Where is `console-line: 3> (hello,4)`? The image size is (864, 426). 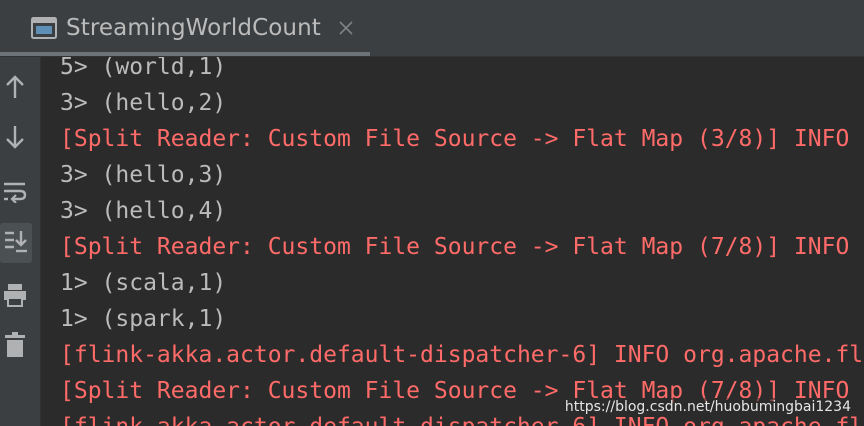 console-line: 3> (hello,4) is located at coordinates (143, 211).